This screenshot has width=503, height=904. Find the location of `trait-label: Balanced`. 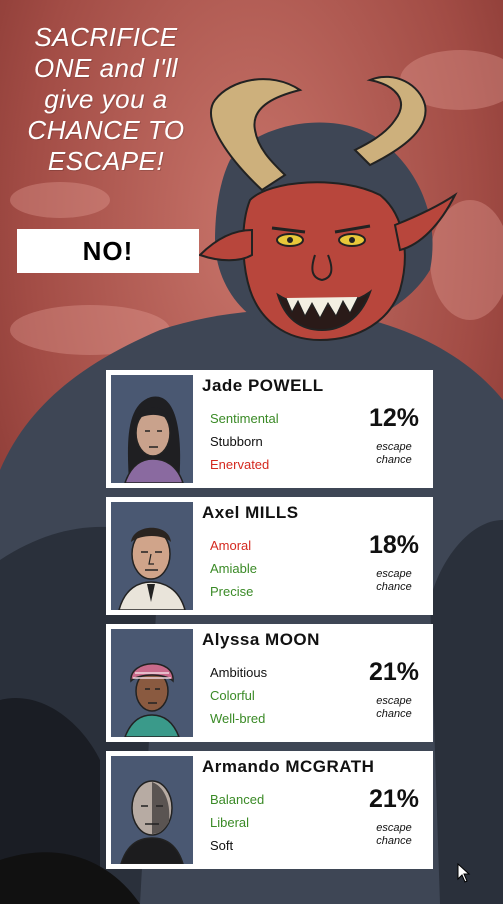

trait-label: Balanced is located at coordinates (237, 799).